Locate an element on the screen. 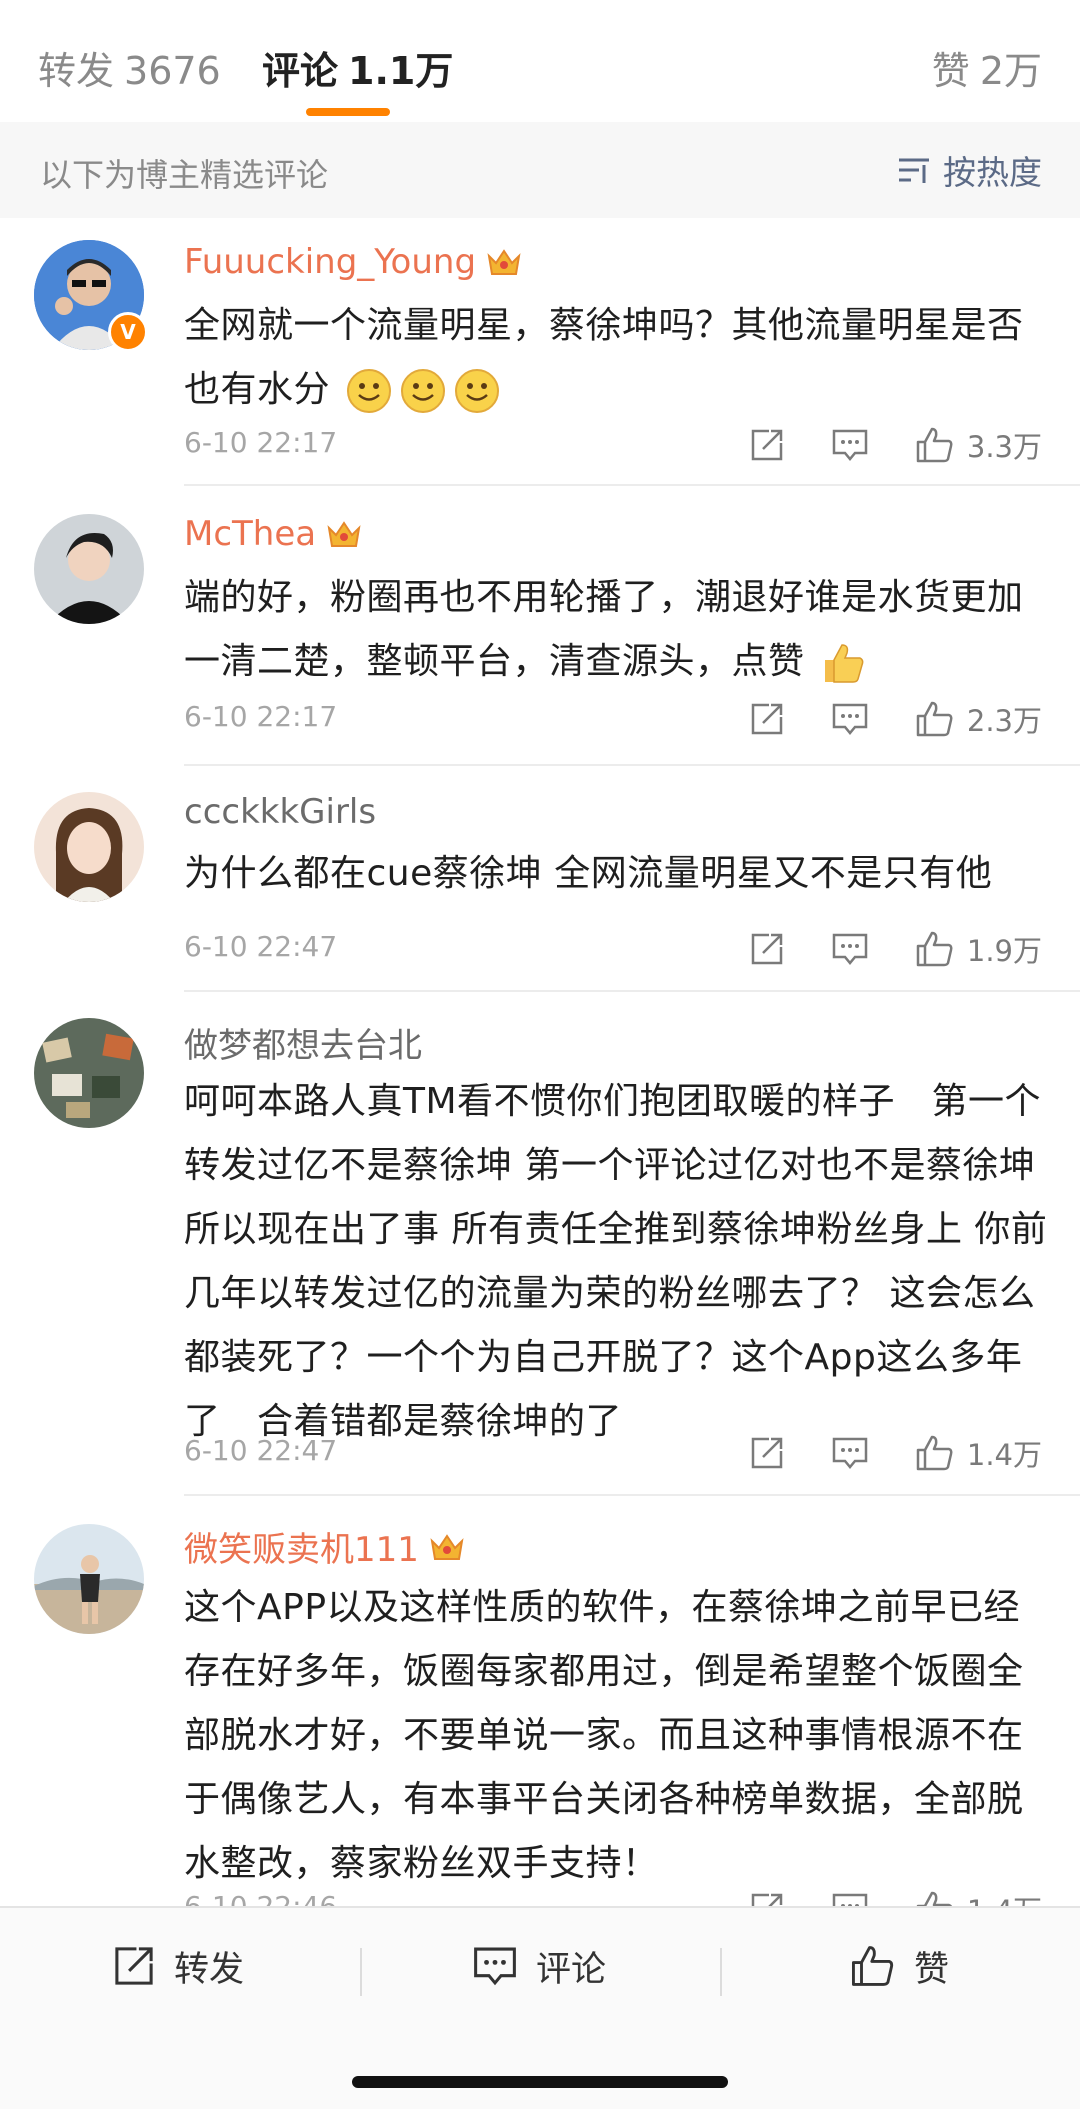 The width and height of the screenshot is (1080, 2109). like-button: 1.9万 is located at coordinates (978, 949).